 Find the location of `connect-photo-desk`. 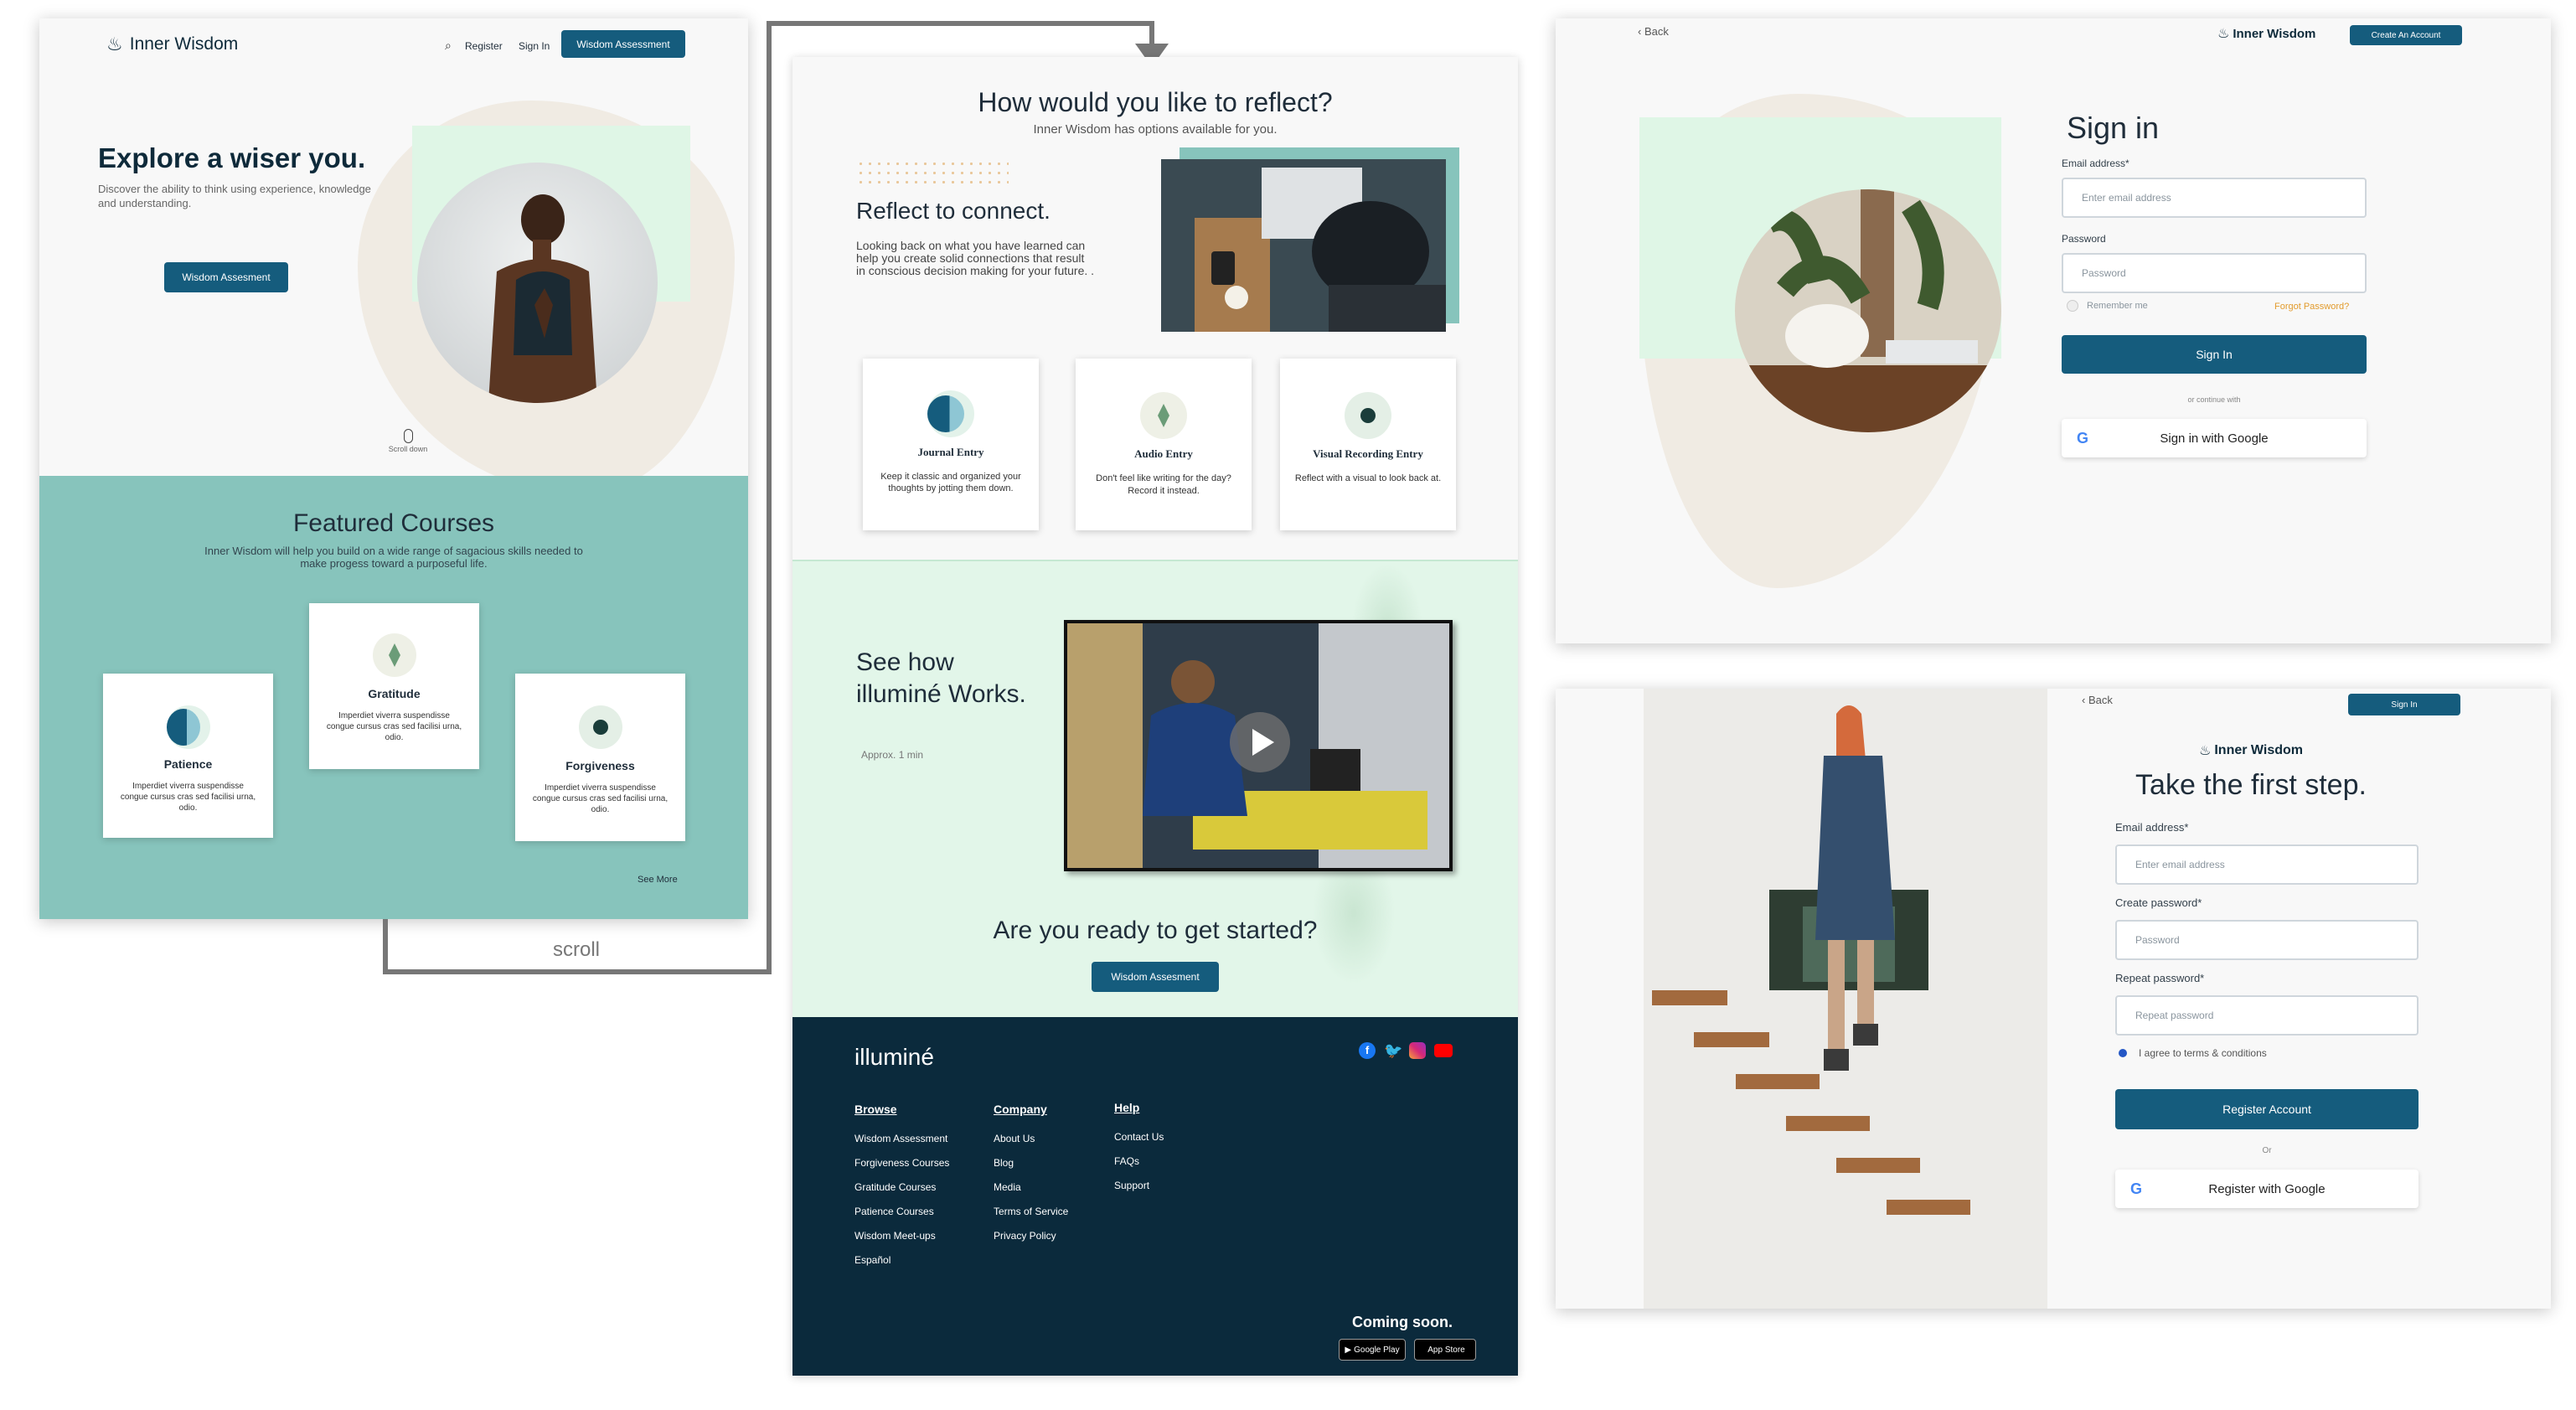

connect-photo-desk is located at coordinates (1303, 245).